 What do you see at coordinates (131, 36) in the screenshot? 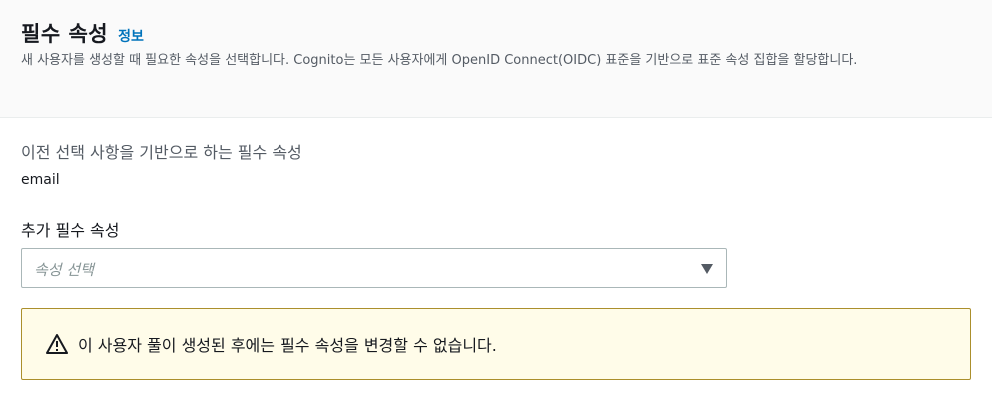
I see `info-link: 정보` at bounding box center [131, 36].